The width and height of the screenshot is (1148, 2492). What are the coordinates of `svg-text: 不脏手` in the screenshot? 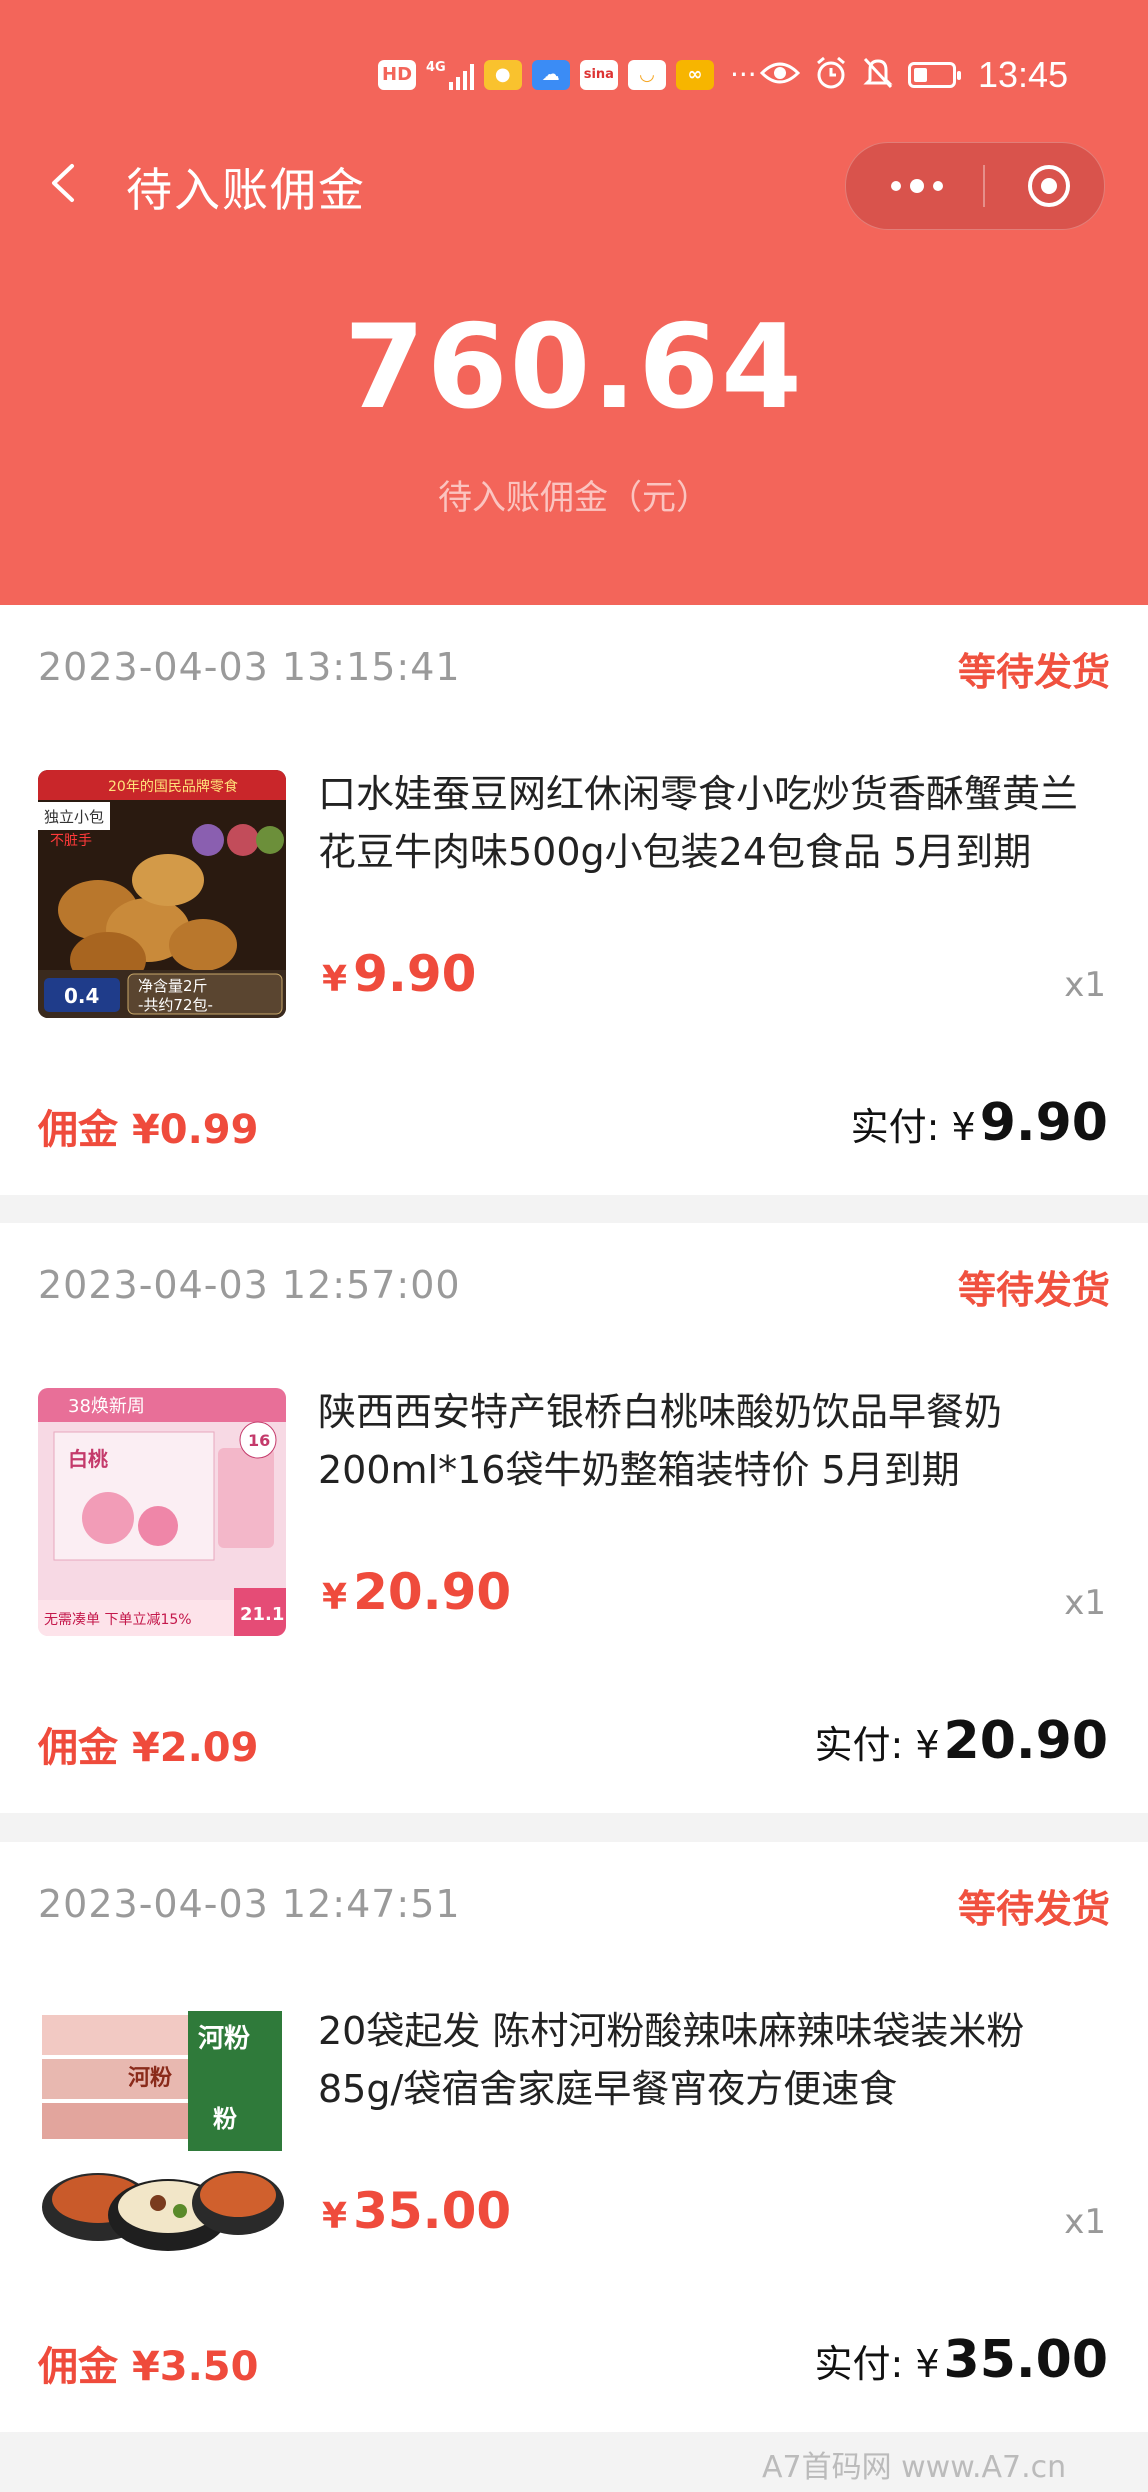 It's located at (71, 841).